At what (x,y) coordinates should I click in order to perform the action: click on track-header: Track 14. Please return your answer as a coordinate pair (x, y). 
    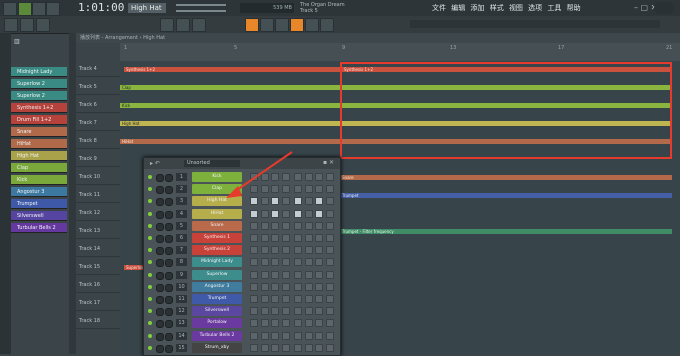
    Looking at the image, I should click on (98, 249).